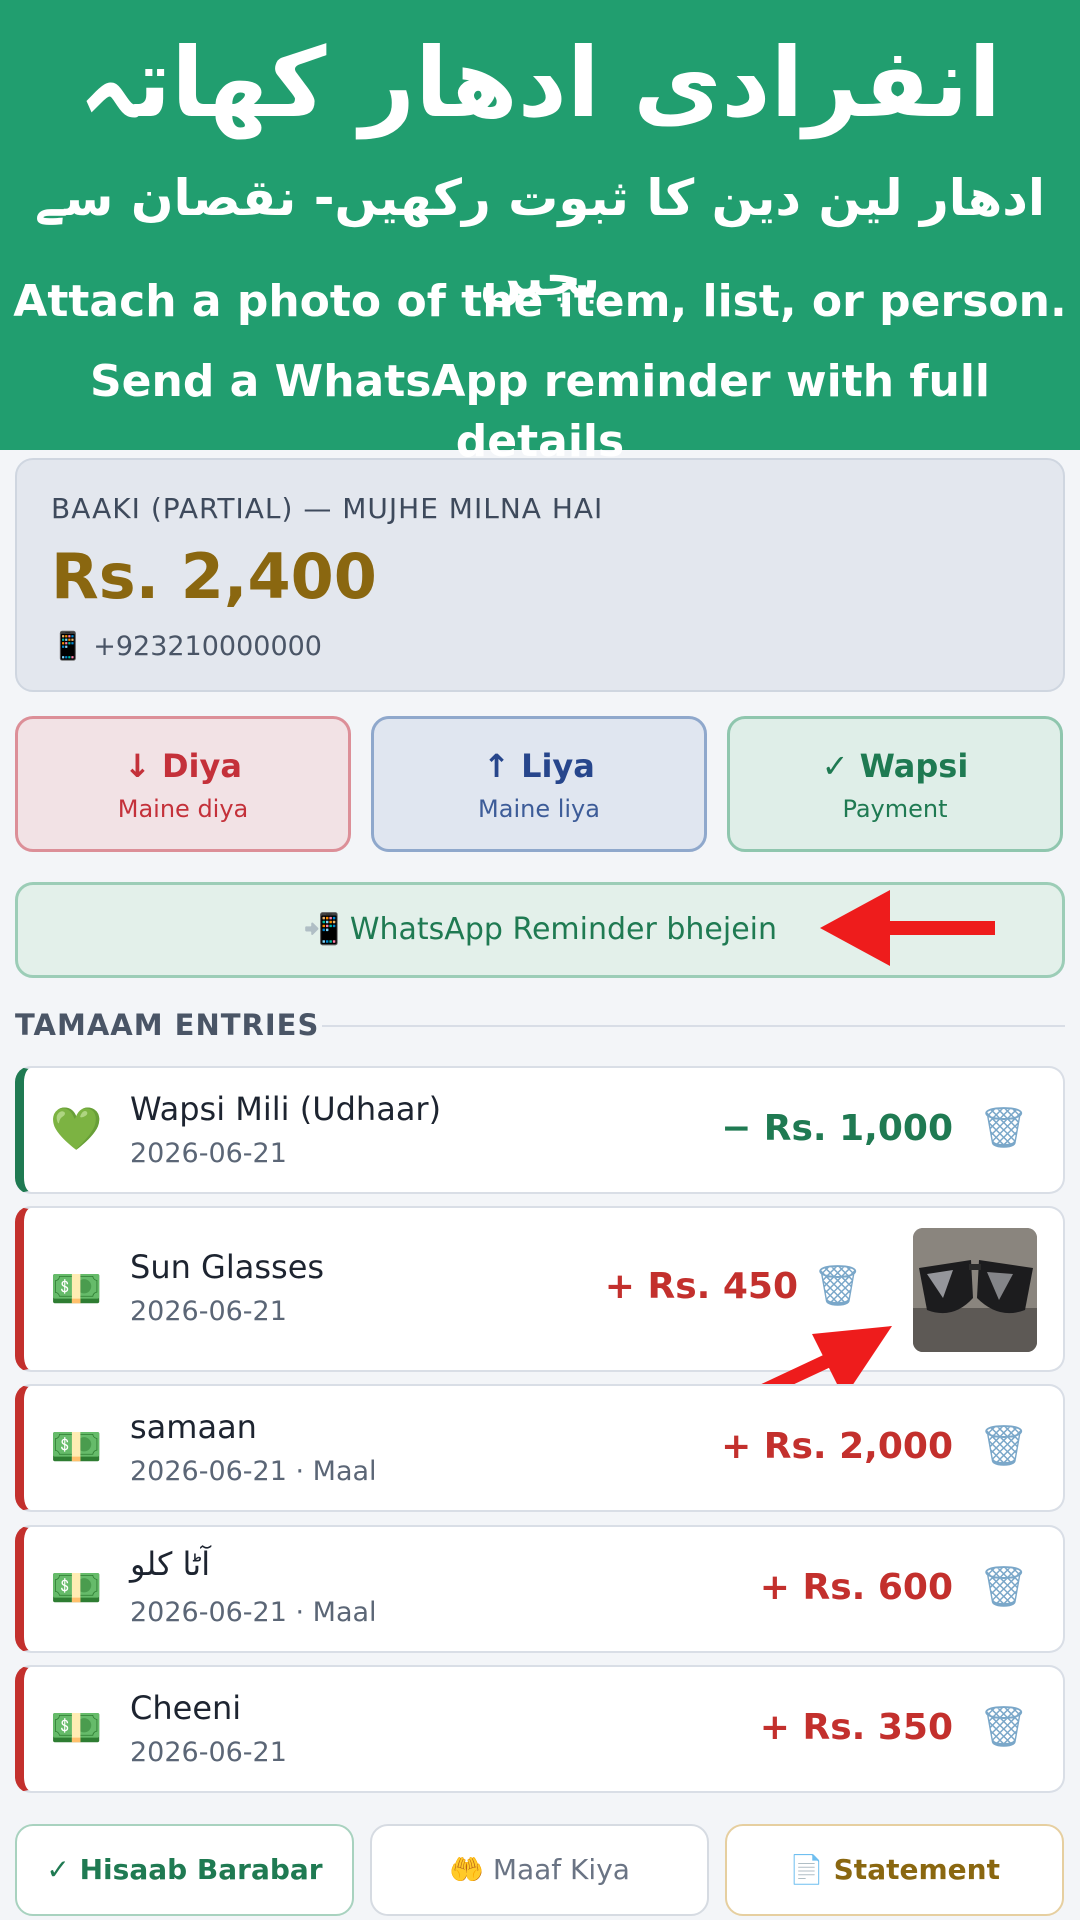  Describe the element at coordinates (895, 766) in the screenshot. I see `wapsi-title: ✓ Wapsi` at that location.